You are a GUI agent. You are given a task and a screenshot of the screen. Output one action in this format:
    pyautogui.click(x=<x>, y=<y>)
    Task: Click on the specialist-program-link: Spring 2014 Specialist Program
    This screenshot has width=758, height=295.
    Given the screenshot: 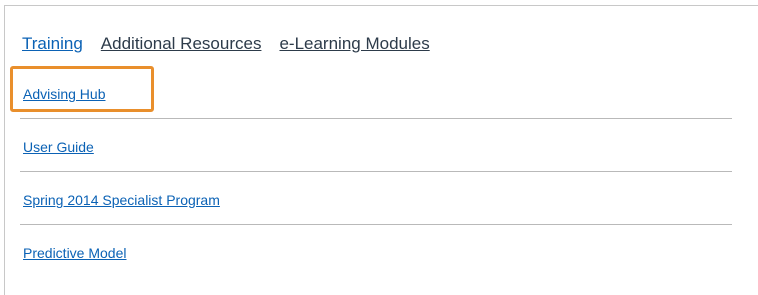 What is the action you would take?
    pyautogui.click(x=121, y=200)
    